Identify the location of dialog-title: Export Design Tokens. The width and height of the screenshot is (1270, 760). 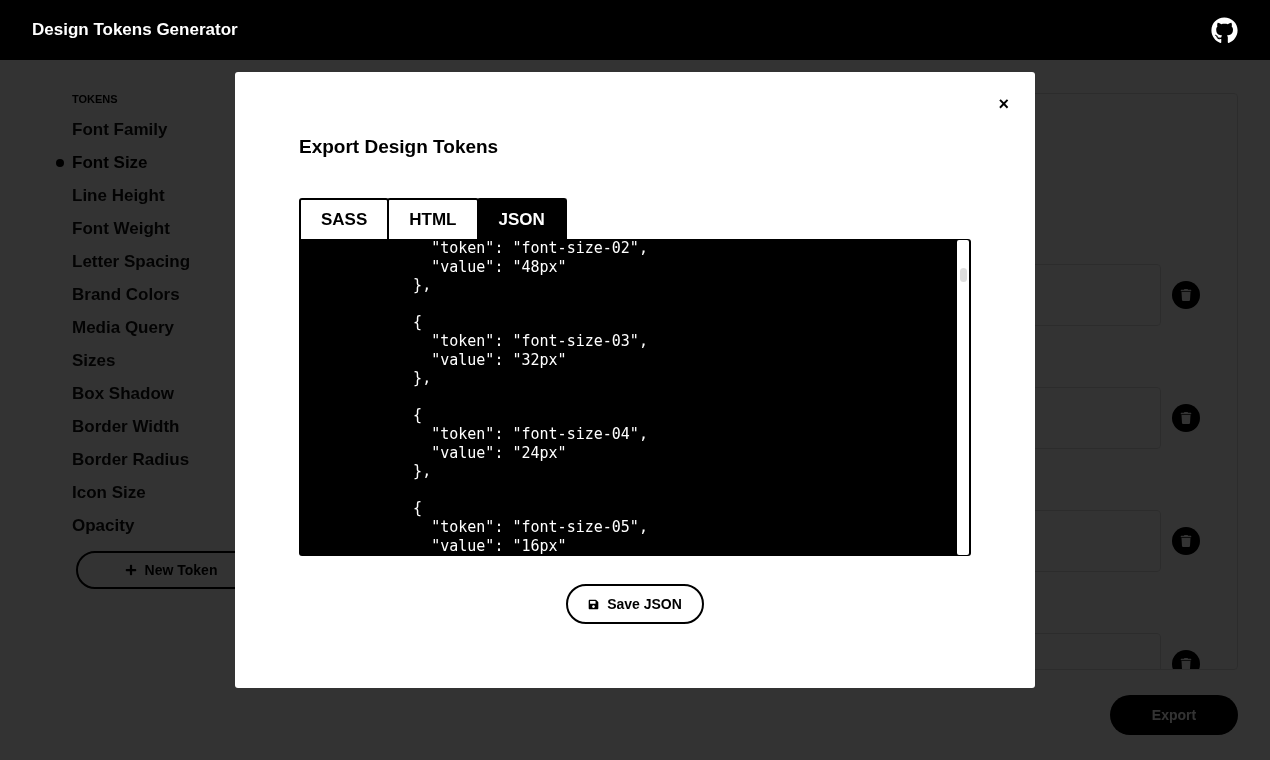
(399, 147).